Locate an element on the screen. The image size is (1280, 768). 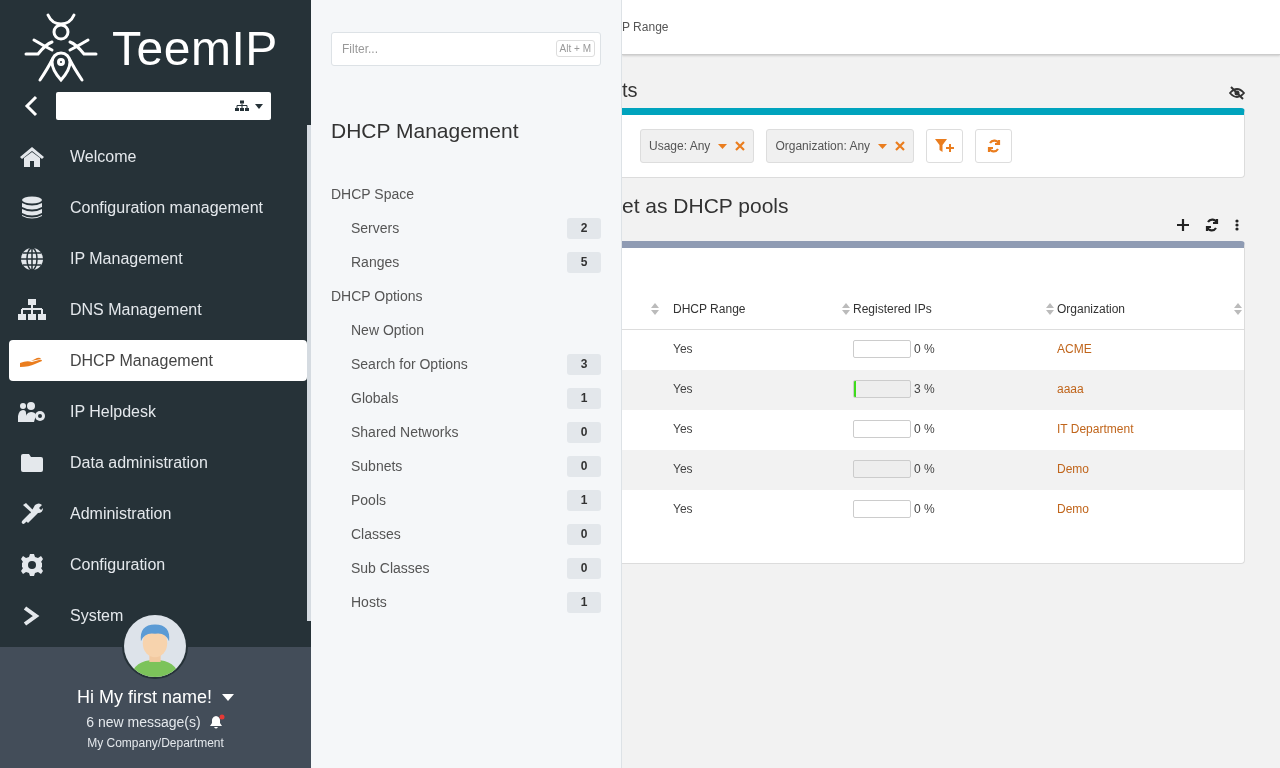
nav-item: IP Helpdesk is located at coordinates (158, 412).